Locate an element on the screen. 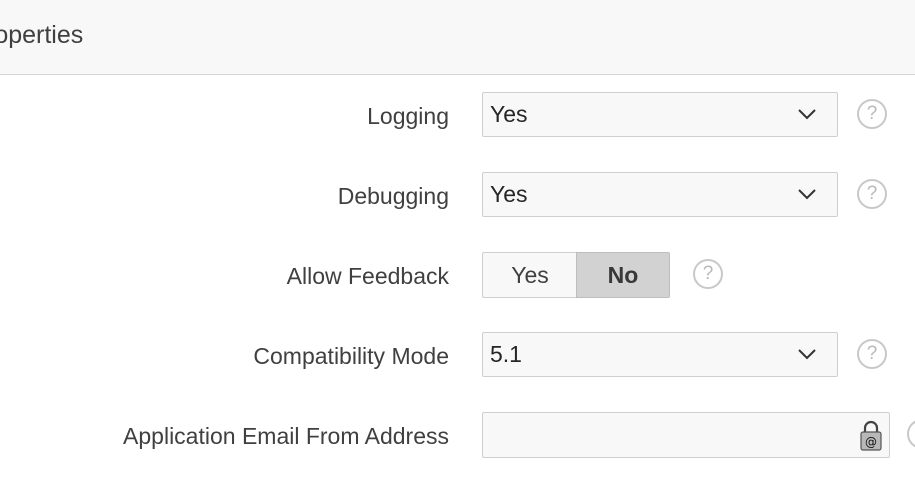  form-row-compatibility-mode: Compatibility Mode 5.1 ? is located at coordinates (457, 356).